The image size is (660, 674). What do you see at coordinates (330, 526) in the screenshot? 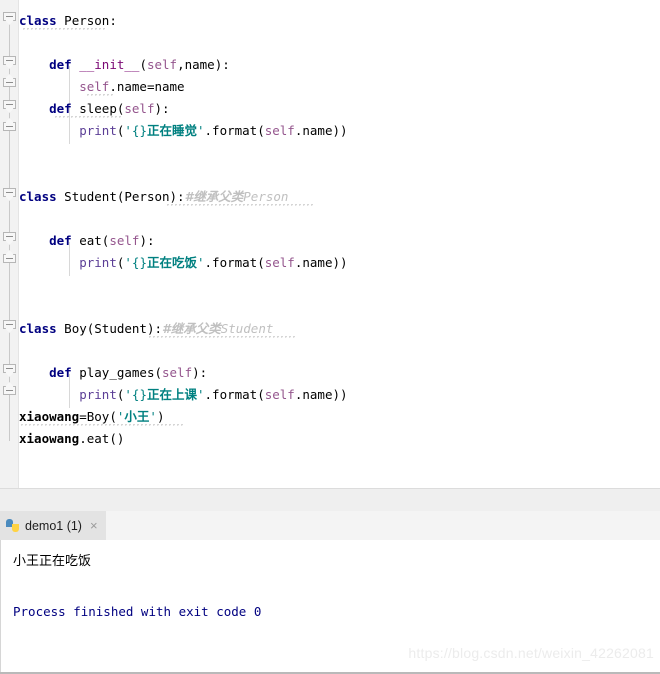
I see `run-tab-bar: demo1 (1) ×` at bounding box center [330, 526].